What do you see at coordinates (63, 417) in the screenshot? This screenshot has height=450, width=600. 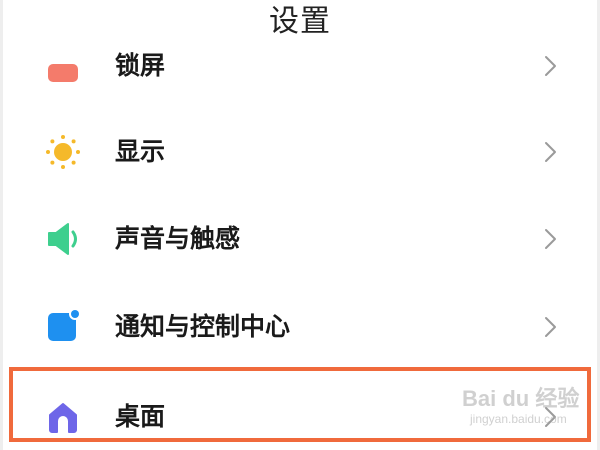 I see `home-icon` at bounding box center [63, 417].